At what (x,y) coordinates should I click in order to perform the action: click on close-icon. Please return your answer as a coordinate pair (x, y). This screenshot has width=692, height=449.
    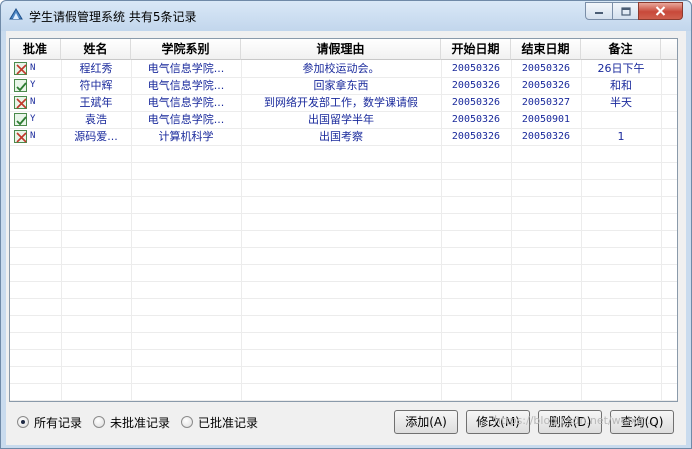
    Looking at the image, I should click on (660, 11).